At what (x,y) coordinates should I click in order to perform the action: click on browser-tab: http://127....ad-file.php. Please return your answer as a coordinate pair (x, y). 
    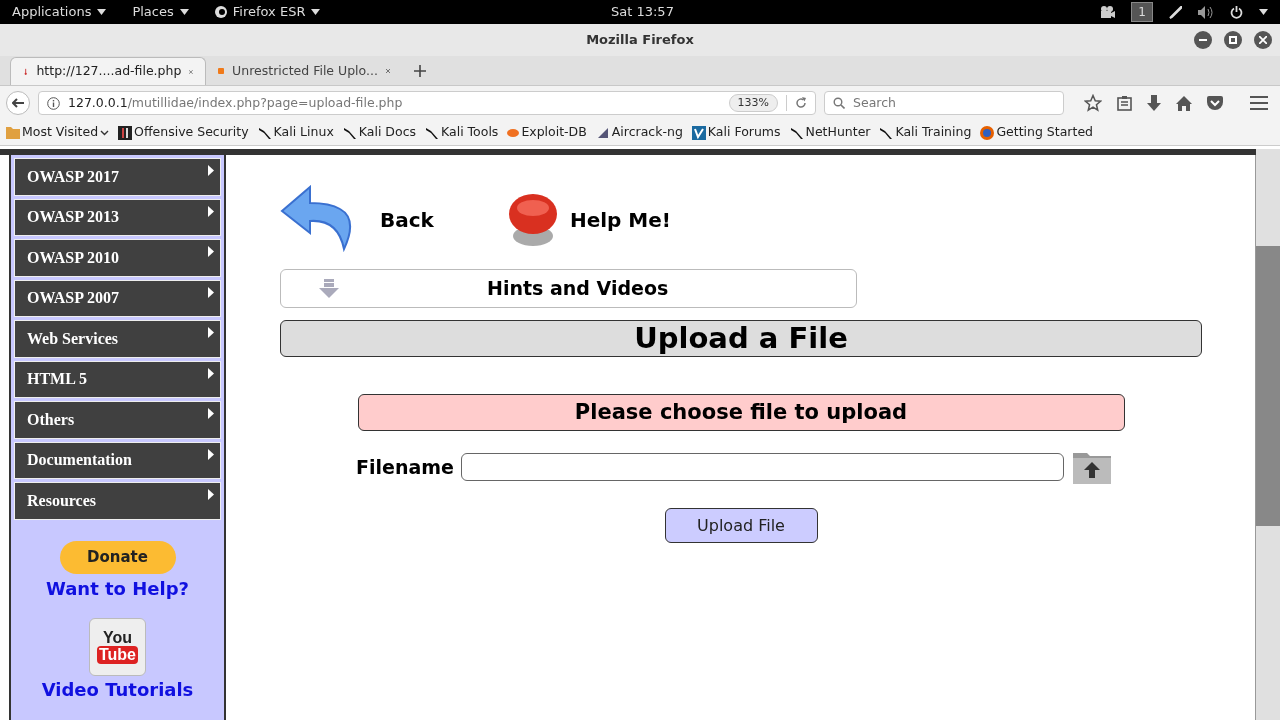
    Looking at the image, I should click on (108, 71).